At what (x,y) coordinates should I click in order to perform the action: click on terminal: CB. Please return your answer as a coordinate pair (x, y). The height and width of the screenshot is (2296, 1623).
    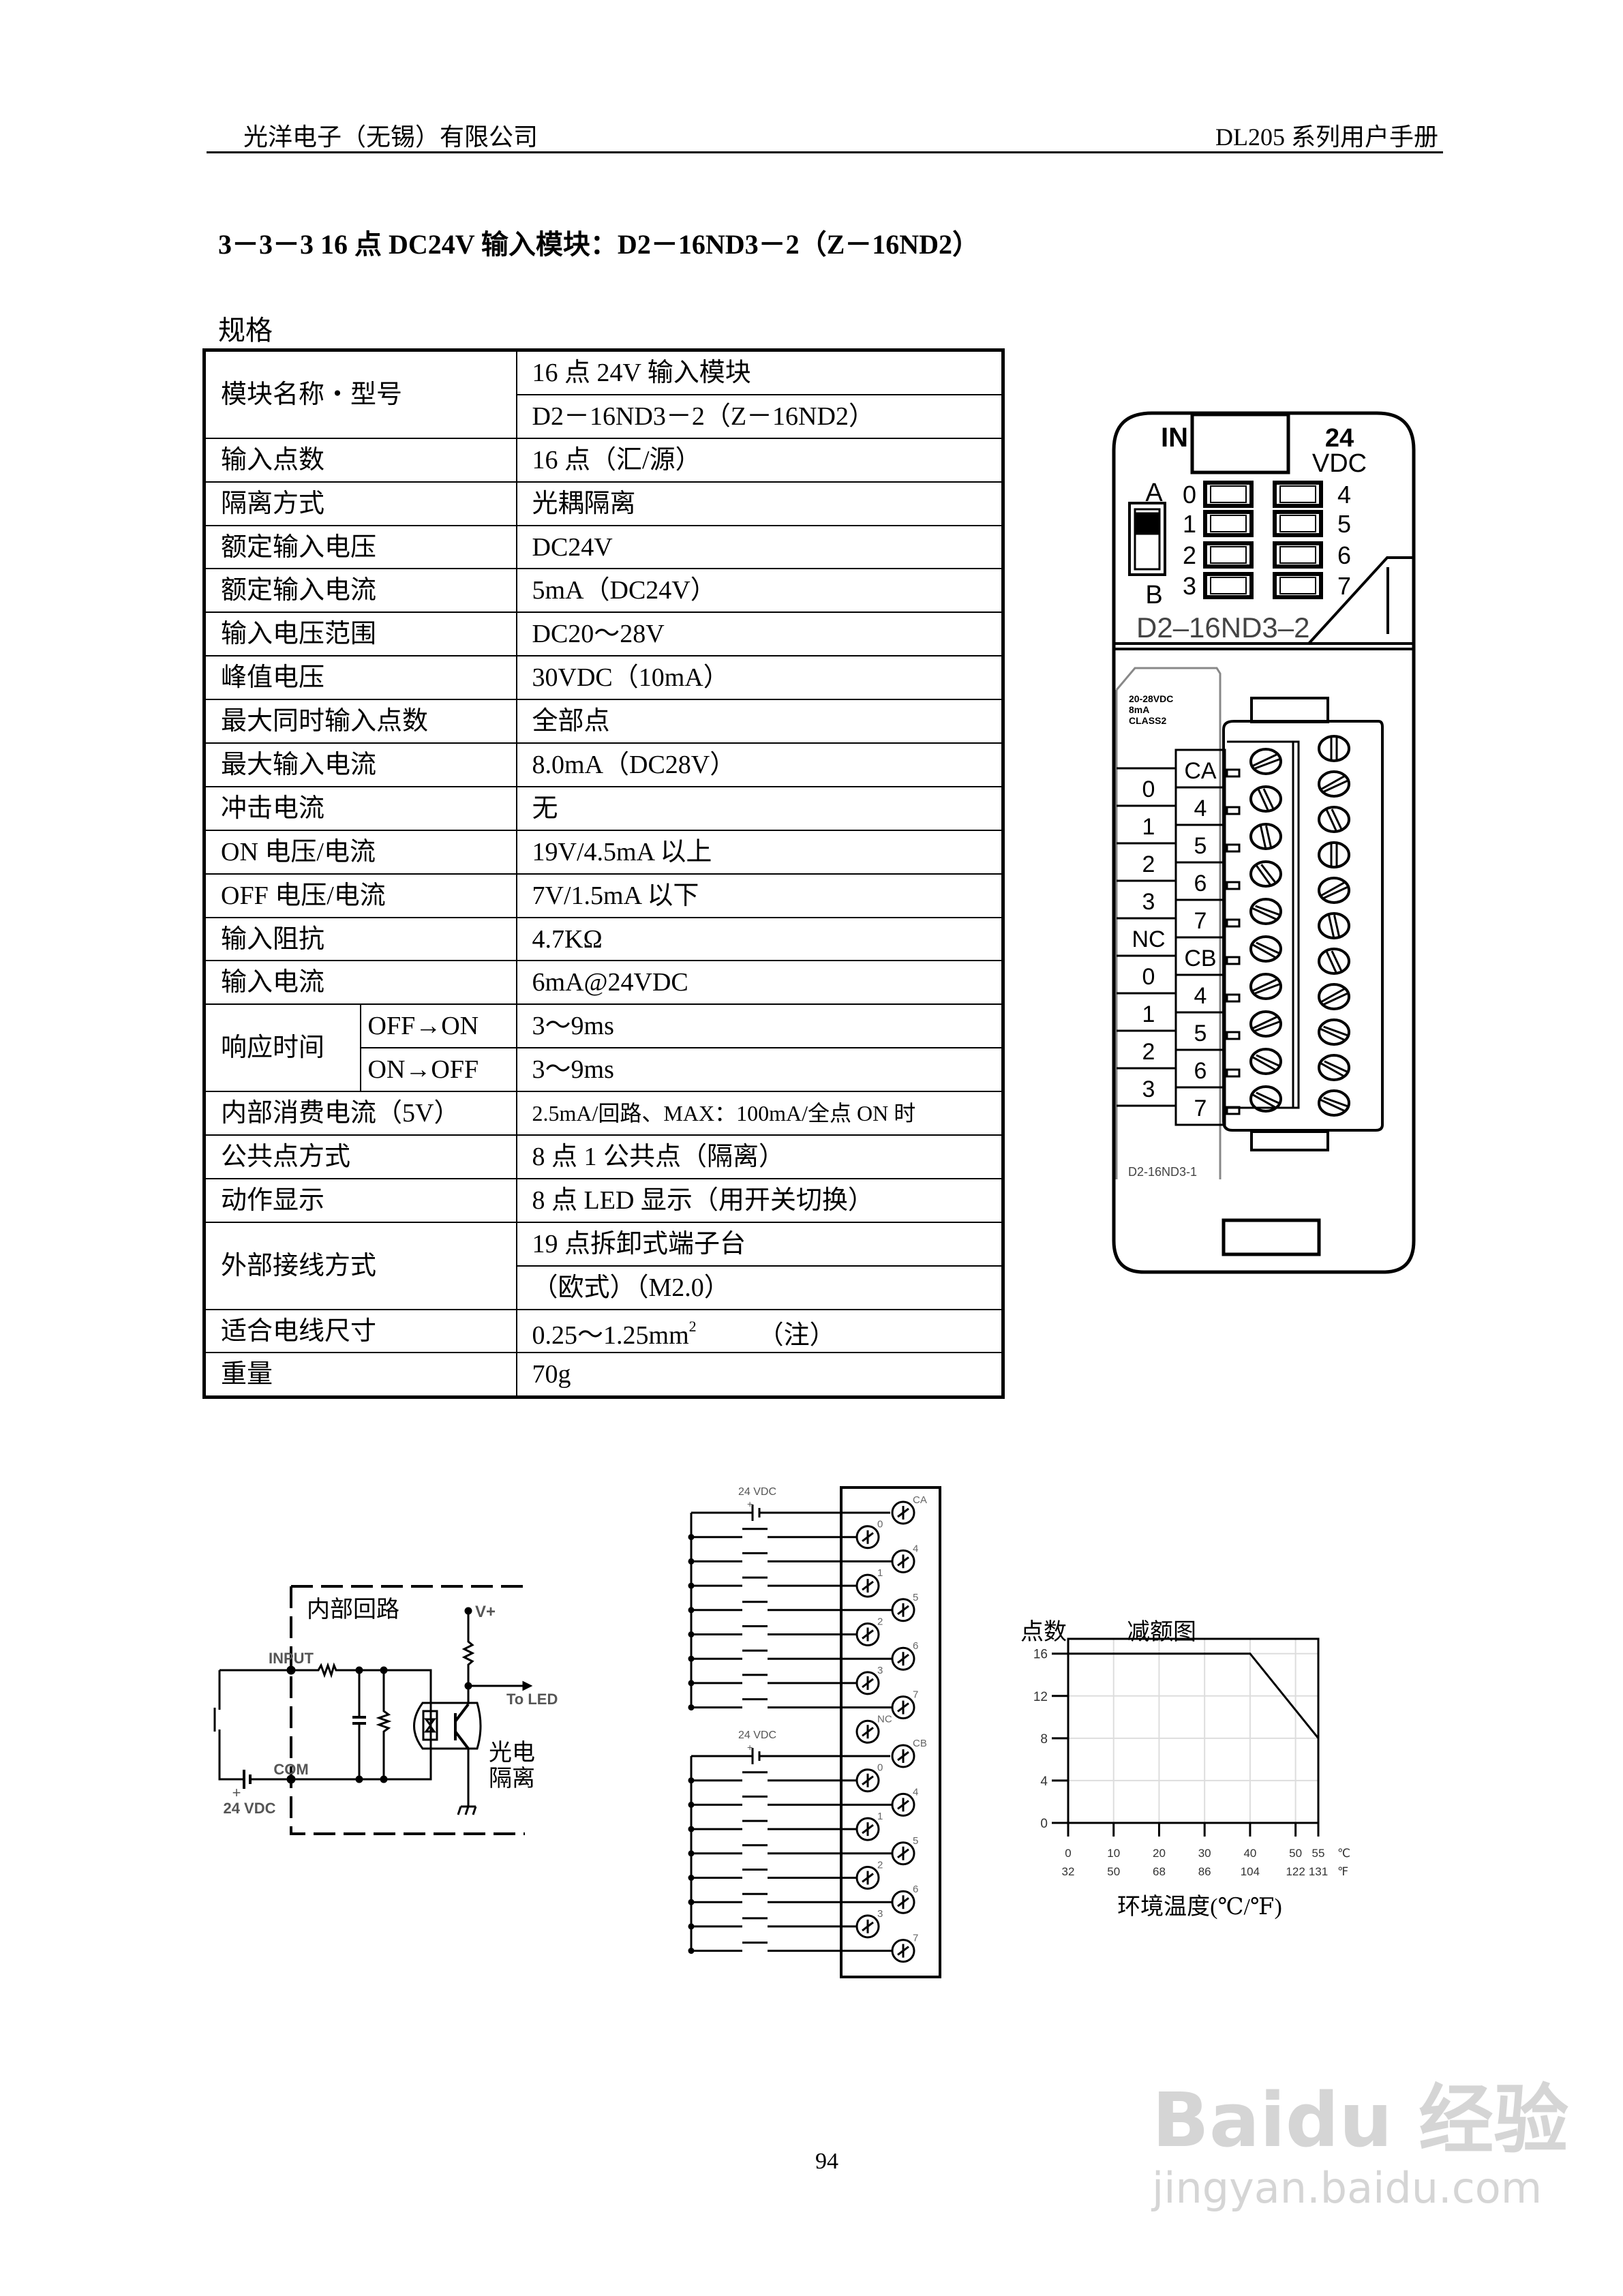
    Looking at the image, I should click on (909, 1753).